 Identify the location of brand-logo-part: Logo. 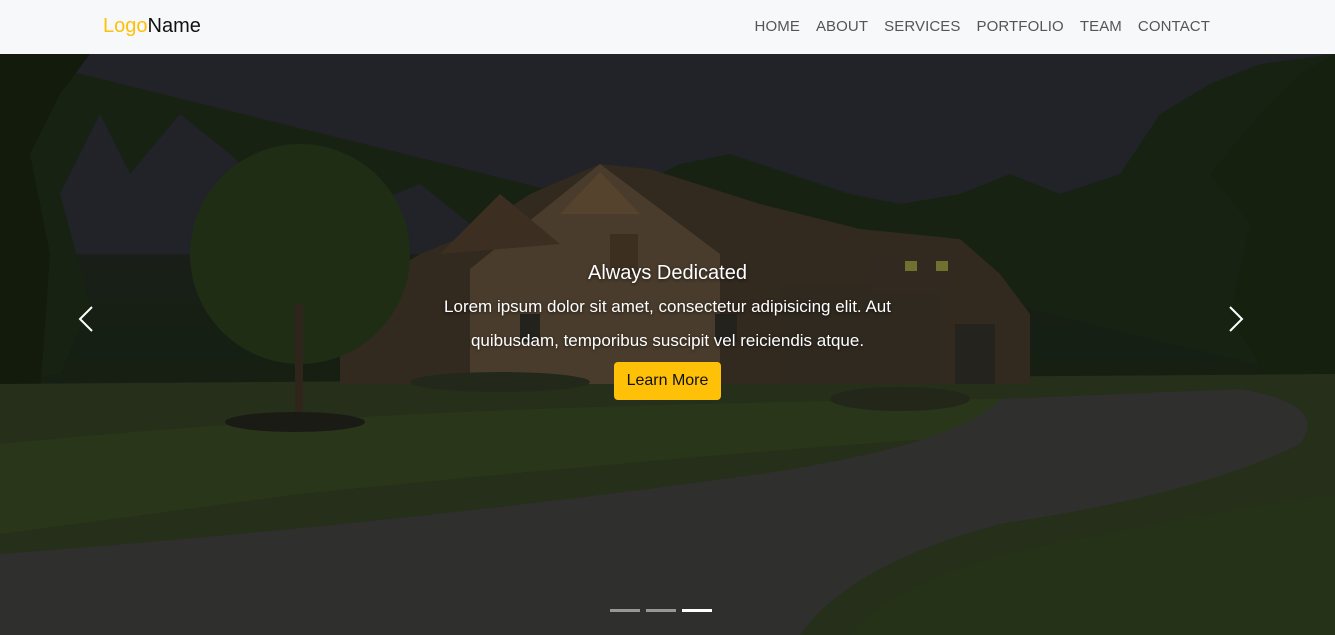
(125, 26).